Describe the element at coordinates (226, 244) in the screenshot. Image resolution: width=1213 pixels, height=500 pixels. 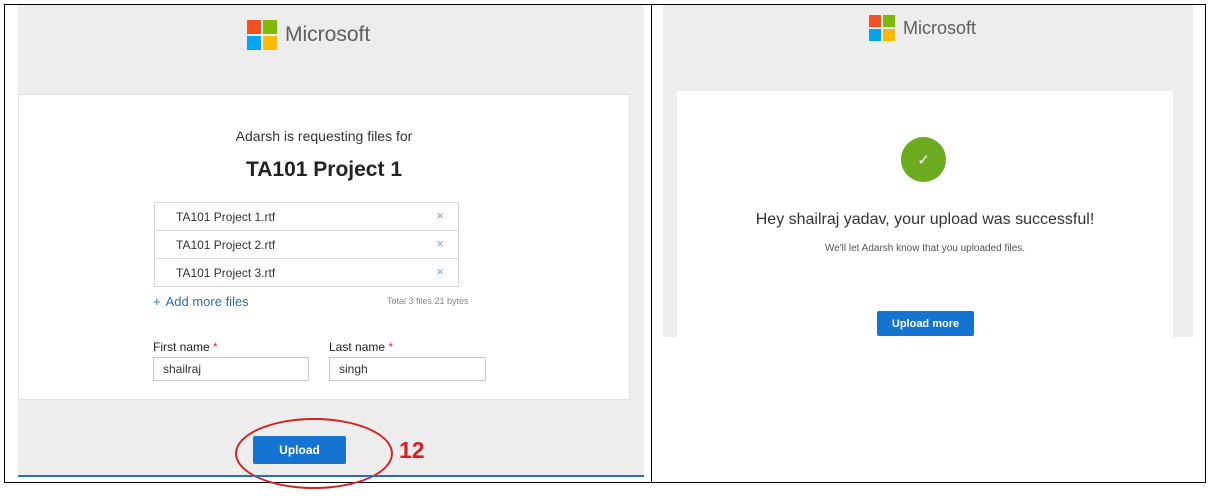
I see `file-name: TA101 Project 2.rtf` at that location.